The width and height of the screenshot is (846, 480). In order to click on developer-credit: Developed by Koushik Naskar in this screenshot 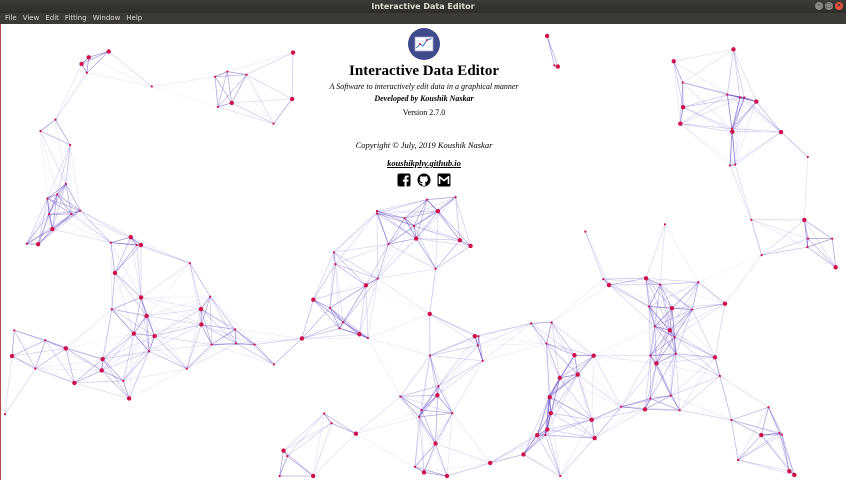, I will do `click(424, 98)`.